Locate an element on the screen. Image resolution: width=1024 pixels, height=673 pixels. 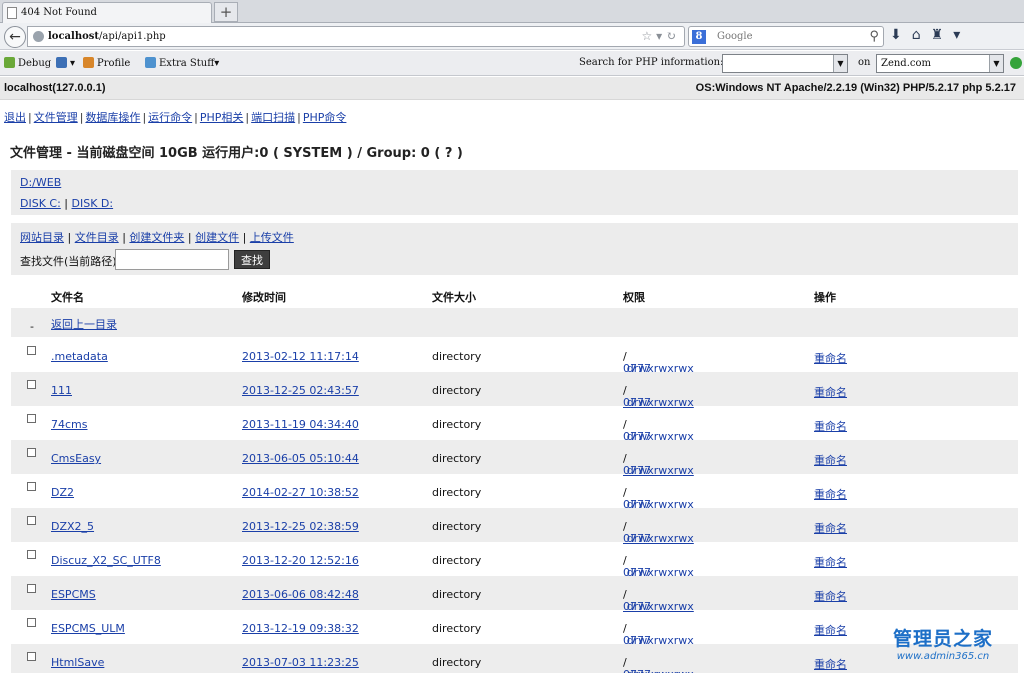
current-path-link: D:/WEB is located at coordinates (40, 182).